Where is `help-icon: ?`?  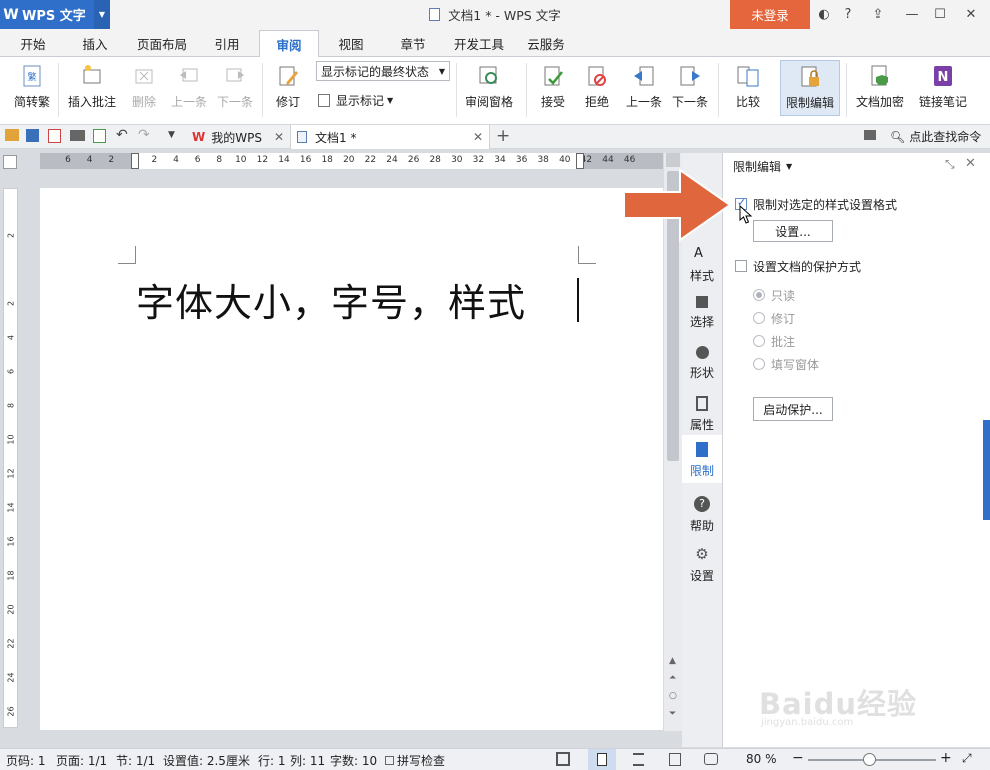
help-icon: ? is located at coordinates (848, 14).